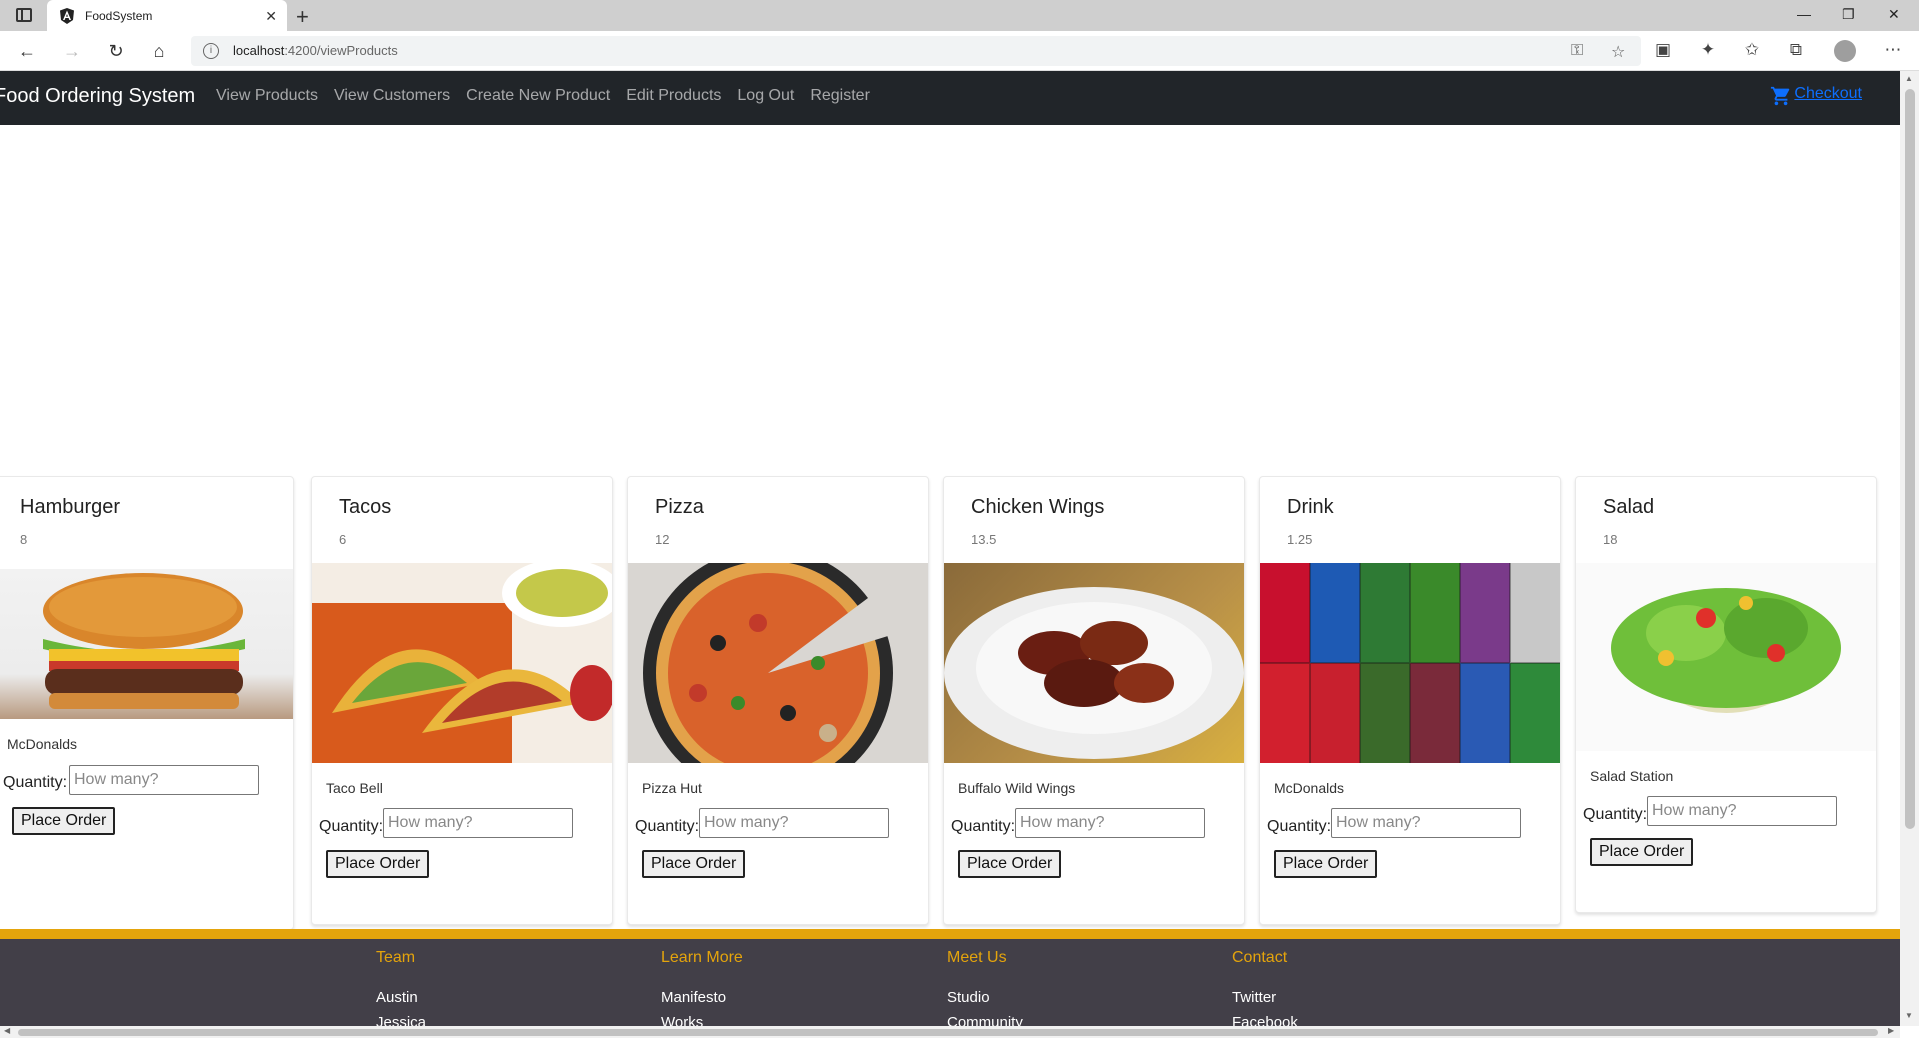 This screenshot has height=1038, width=1919. Describe the element at coordinates (1780, 96) in the screenshot. I see `cart-icon` at that location.